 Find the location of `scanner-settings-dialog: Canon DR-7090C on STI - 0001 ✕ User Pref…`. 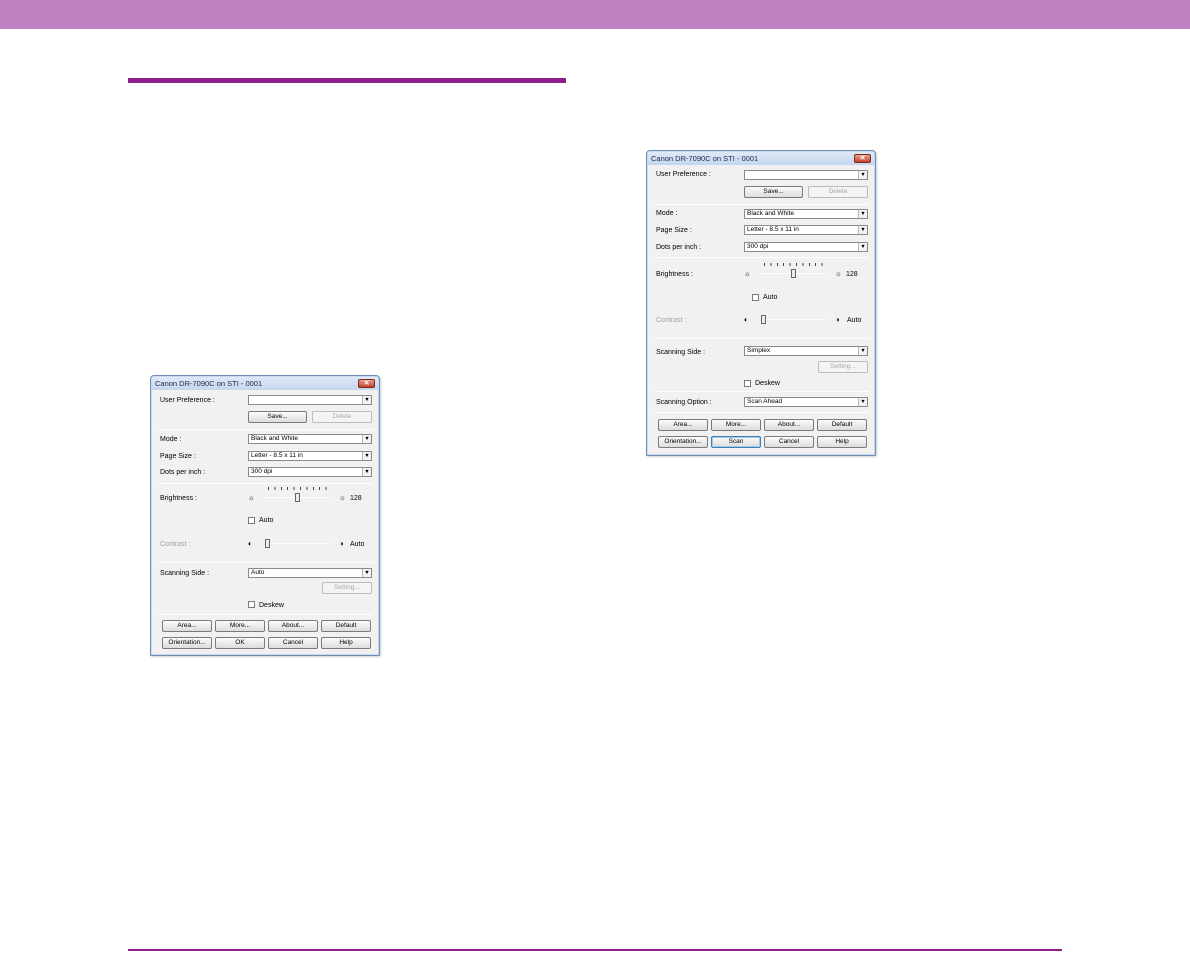

scanner-settings-dialog: Canon DR-7090C on STI - 0001 ✕ User Pref… is located at coordinates (265, 515).